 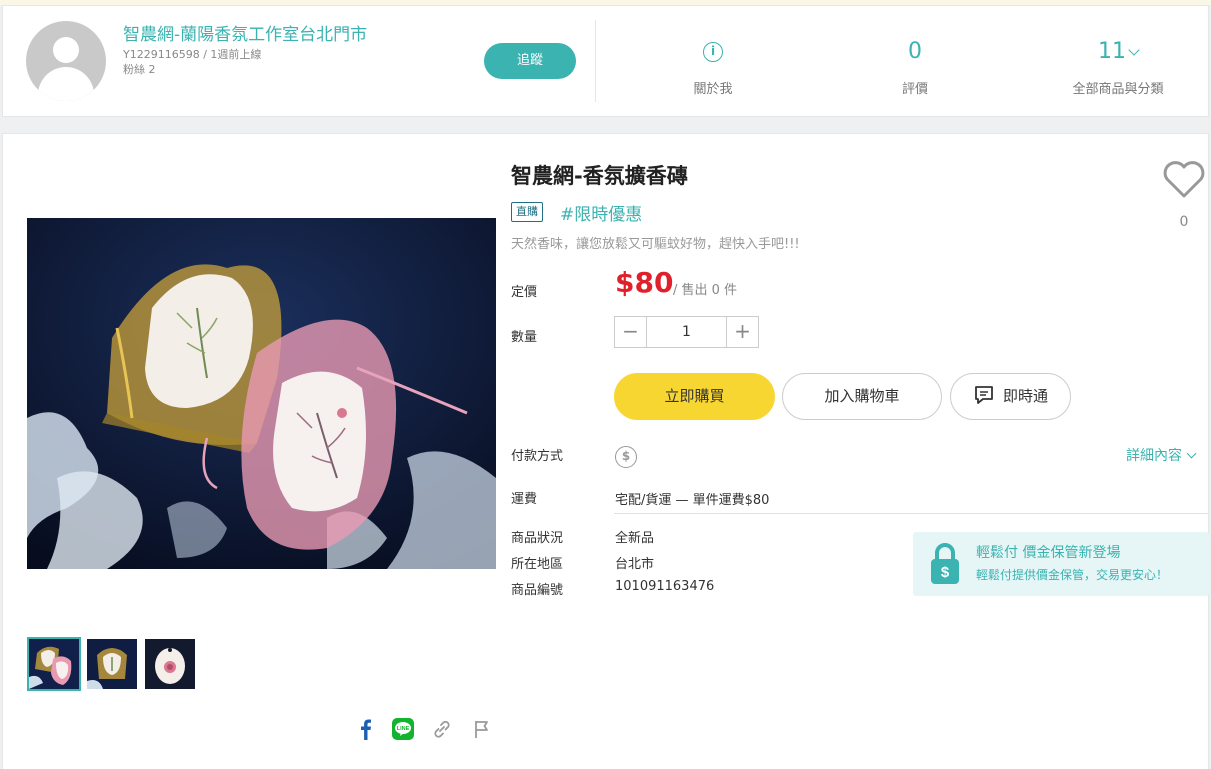 What do you see at coordinates (1154, 456) in the screenshot?
I see `detail-link-label: 詳細內容` at bounding box center [1154, 456].